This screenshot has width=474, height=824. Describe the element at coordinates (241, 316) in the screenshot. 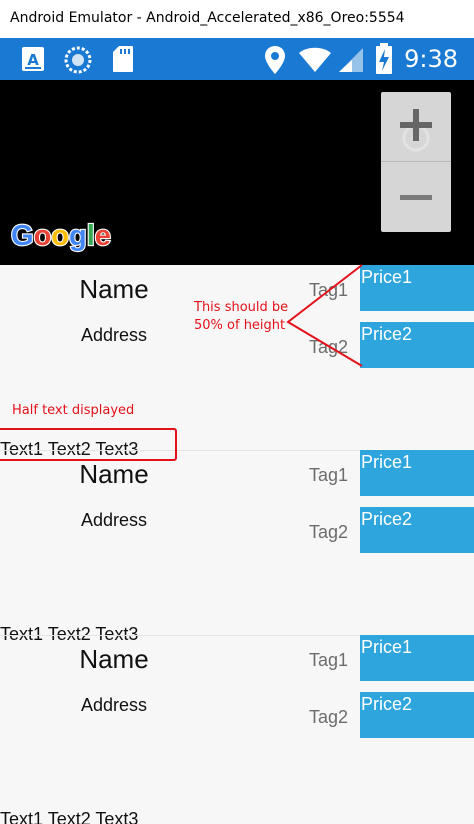

I see `height-annotation: This should be 50% of height` at that location.